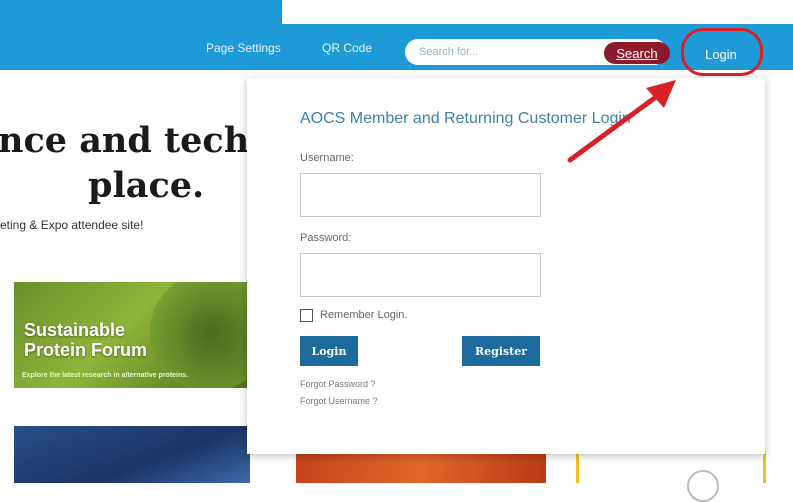 The height and width of the screenshot is (502, 793). What do you see at coordinates (306, 315) in the screenshot?
I see `remember-login-checkbox` at bounding box center [306, 315].